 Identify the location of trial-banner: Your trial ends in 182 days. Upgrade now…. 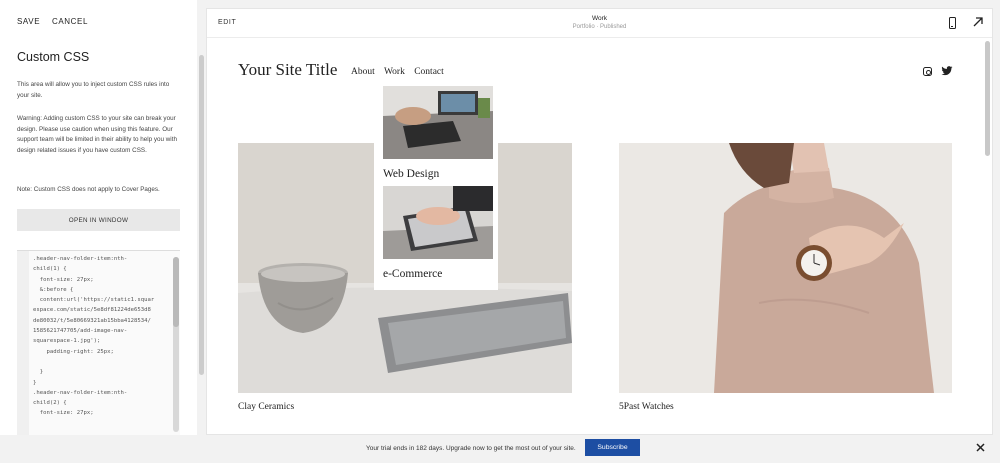
(500, 449).